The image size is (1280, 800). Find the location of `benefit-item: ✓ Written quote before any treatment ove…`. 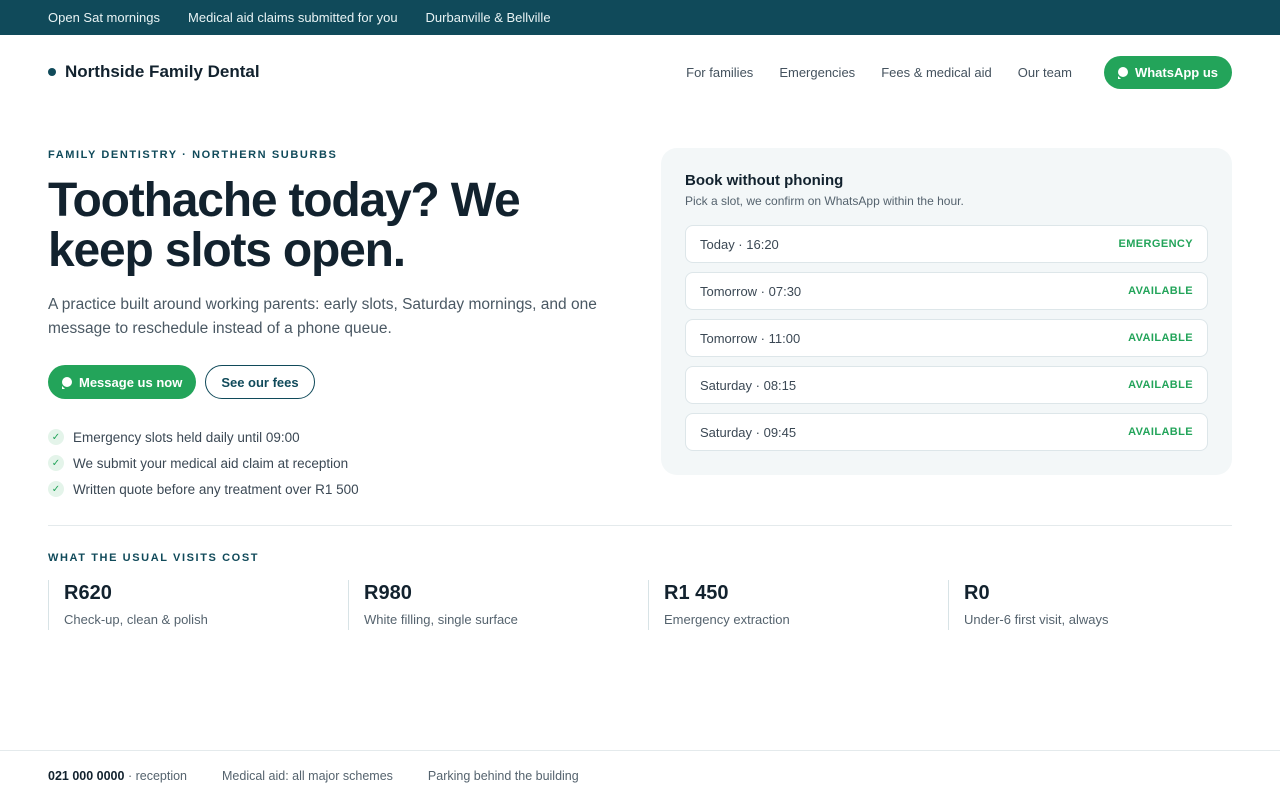

benefit-item: ✓ Written quote before any treatment ove… is located at coordinates (203, 489).